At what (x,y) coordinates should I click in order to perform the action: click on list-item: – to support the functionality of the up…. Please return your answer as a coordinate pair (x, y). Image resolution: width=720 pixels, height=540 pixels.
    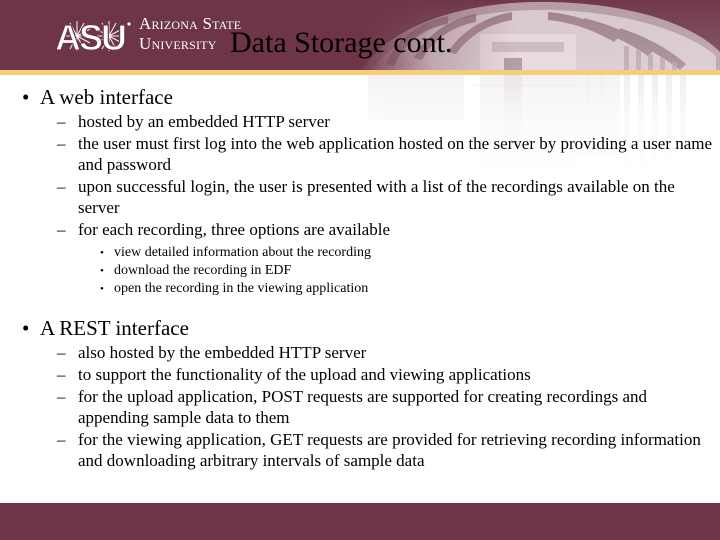
    Looking at the image, I should click on (380, 374).